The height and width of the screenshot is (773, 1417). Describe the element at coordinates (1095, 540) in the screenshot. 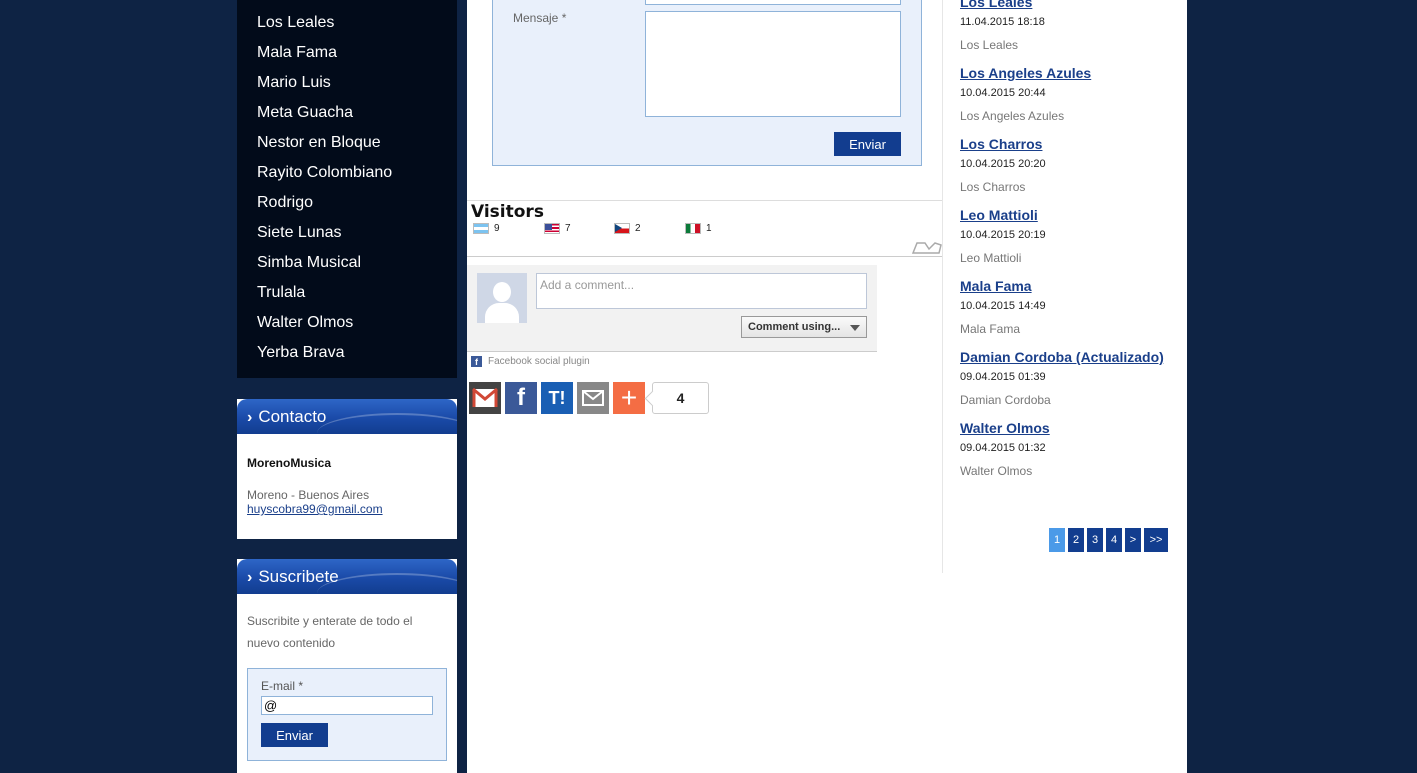

I see `page-link: 3` at that location.